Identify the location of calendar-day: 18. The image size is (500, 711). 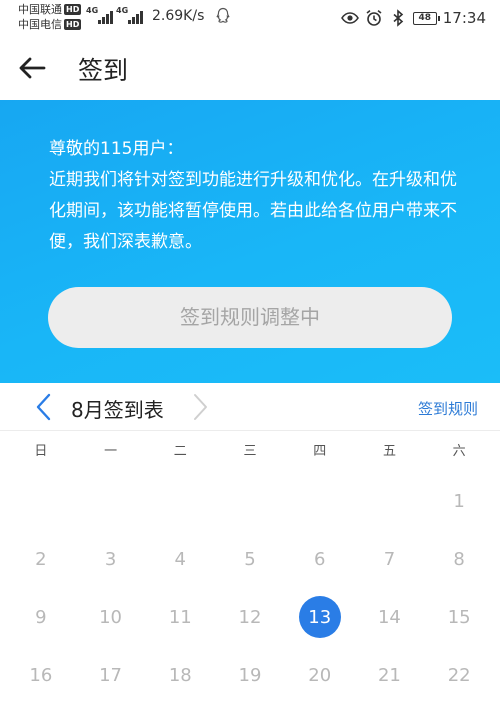
(180, 675).